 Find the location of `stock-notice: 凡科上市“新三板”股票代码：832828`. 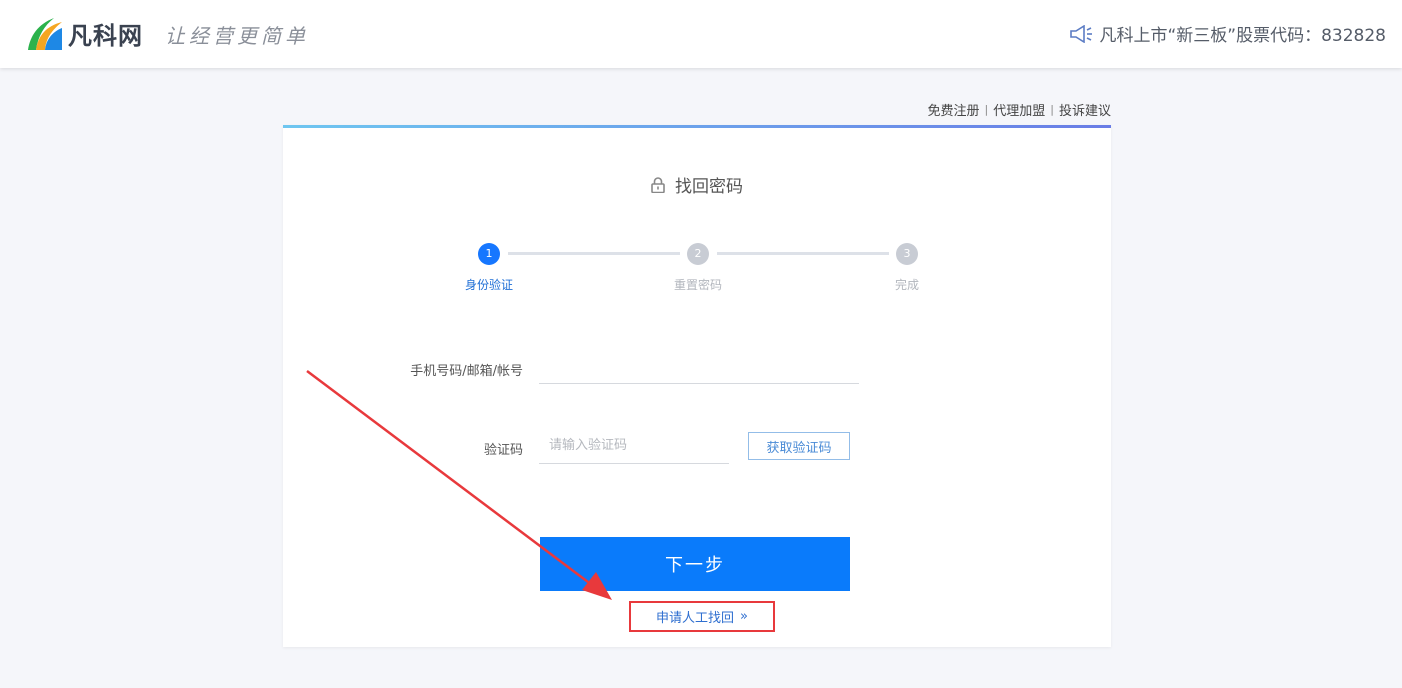

stock-notice: 凡科上市“新三板”股票代码：832828 is located at coordinates (1227, 33).